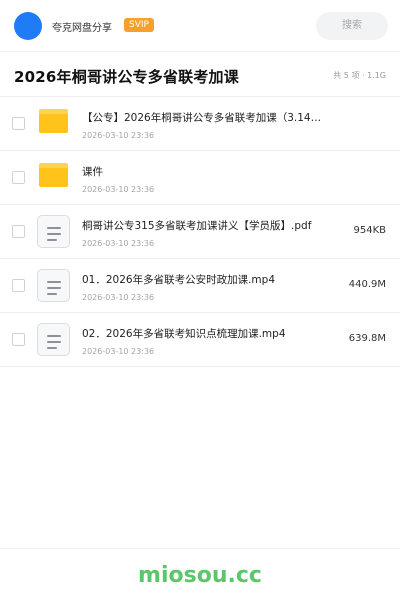 The width and height of the screenshot is (400, 600). I want to click on footer: miosou.cc, so click(200, 574).